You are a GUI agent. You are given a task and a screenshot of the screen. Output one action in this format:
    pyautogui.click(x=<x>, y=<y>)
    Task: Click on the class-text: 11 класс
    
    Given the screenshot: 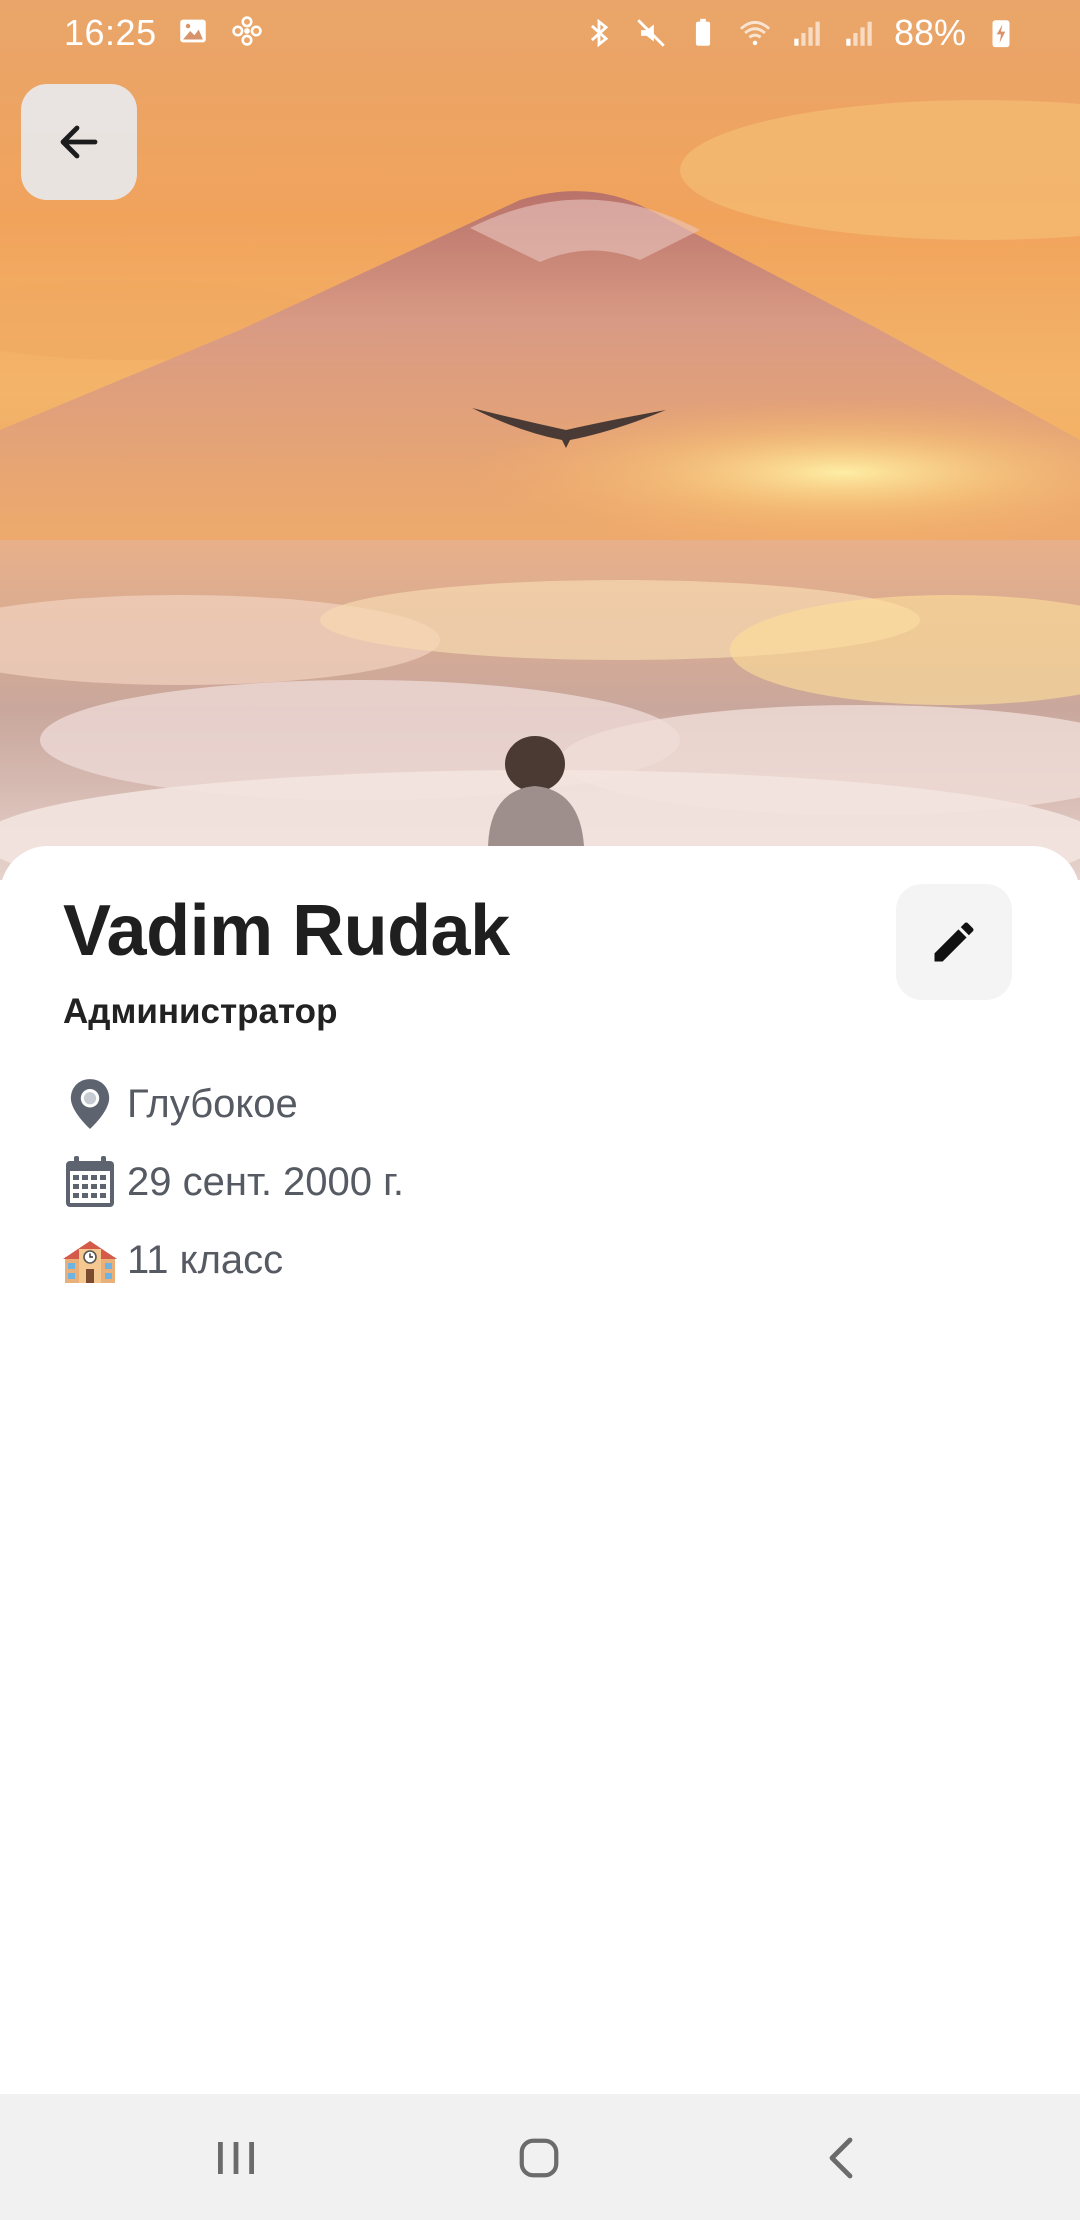 What is the action you would take?
    pyautogui.click(x=205, y=1259)
    